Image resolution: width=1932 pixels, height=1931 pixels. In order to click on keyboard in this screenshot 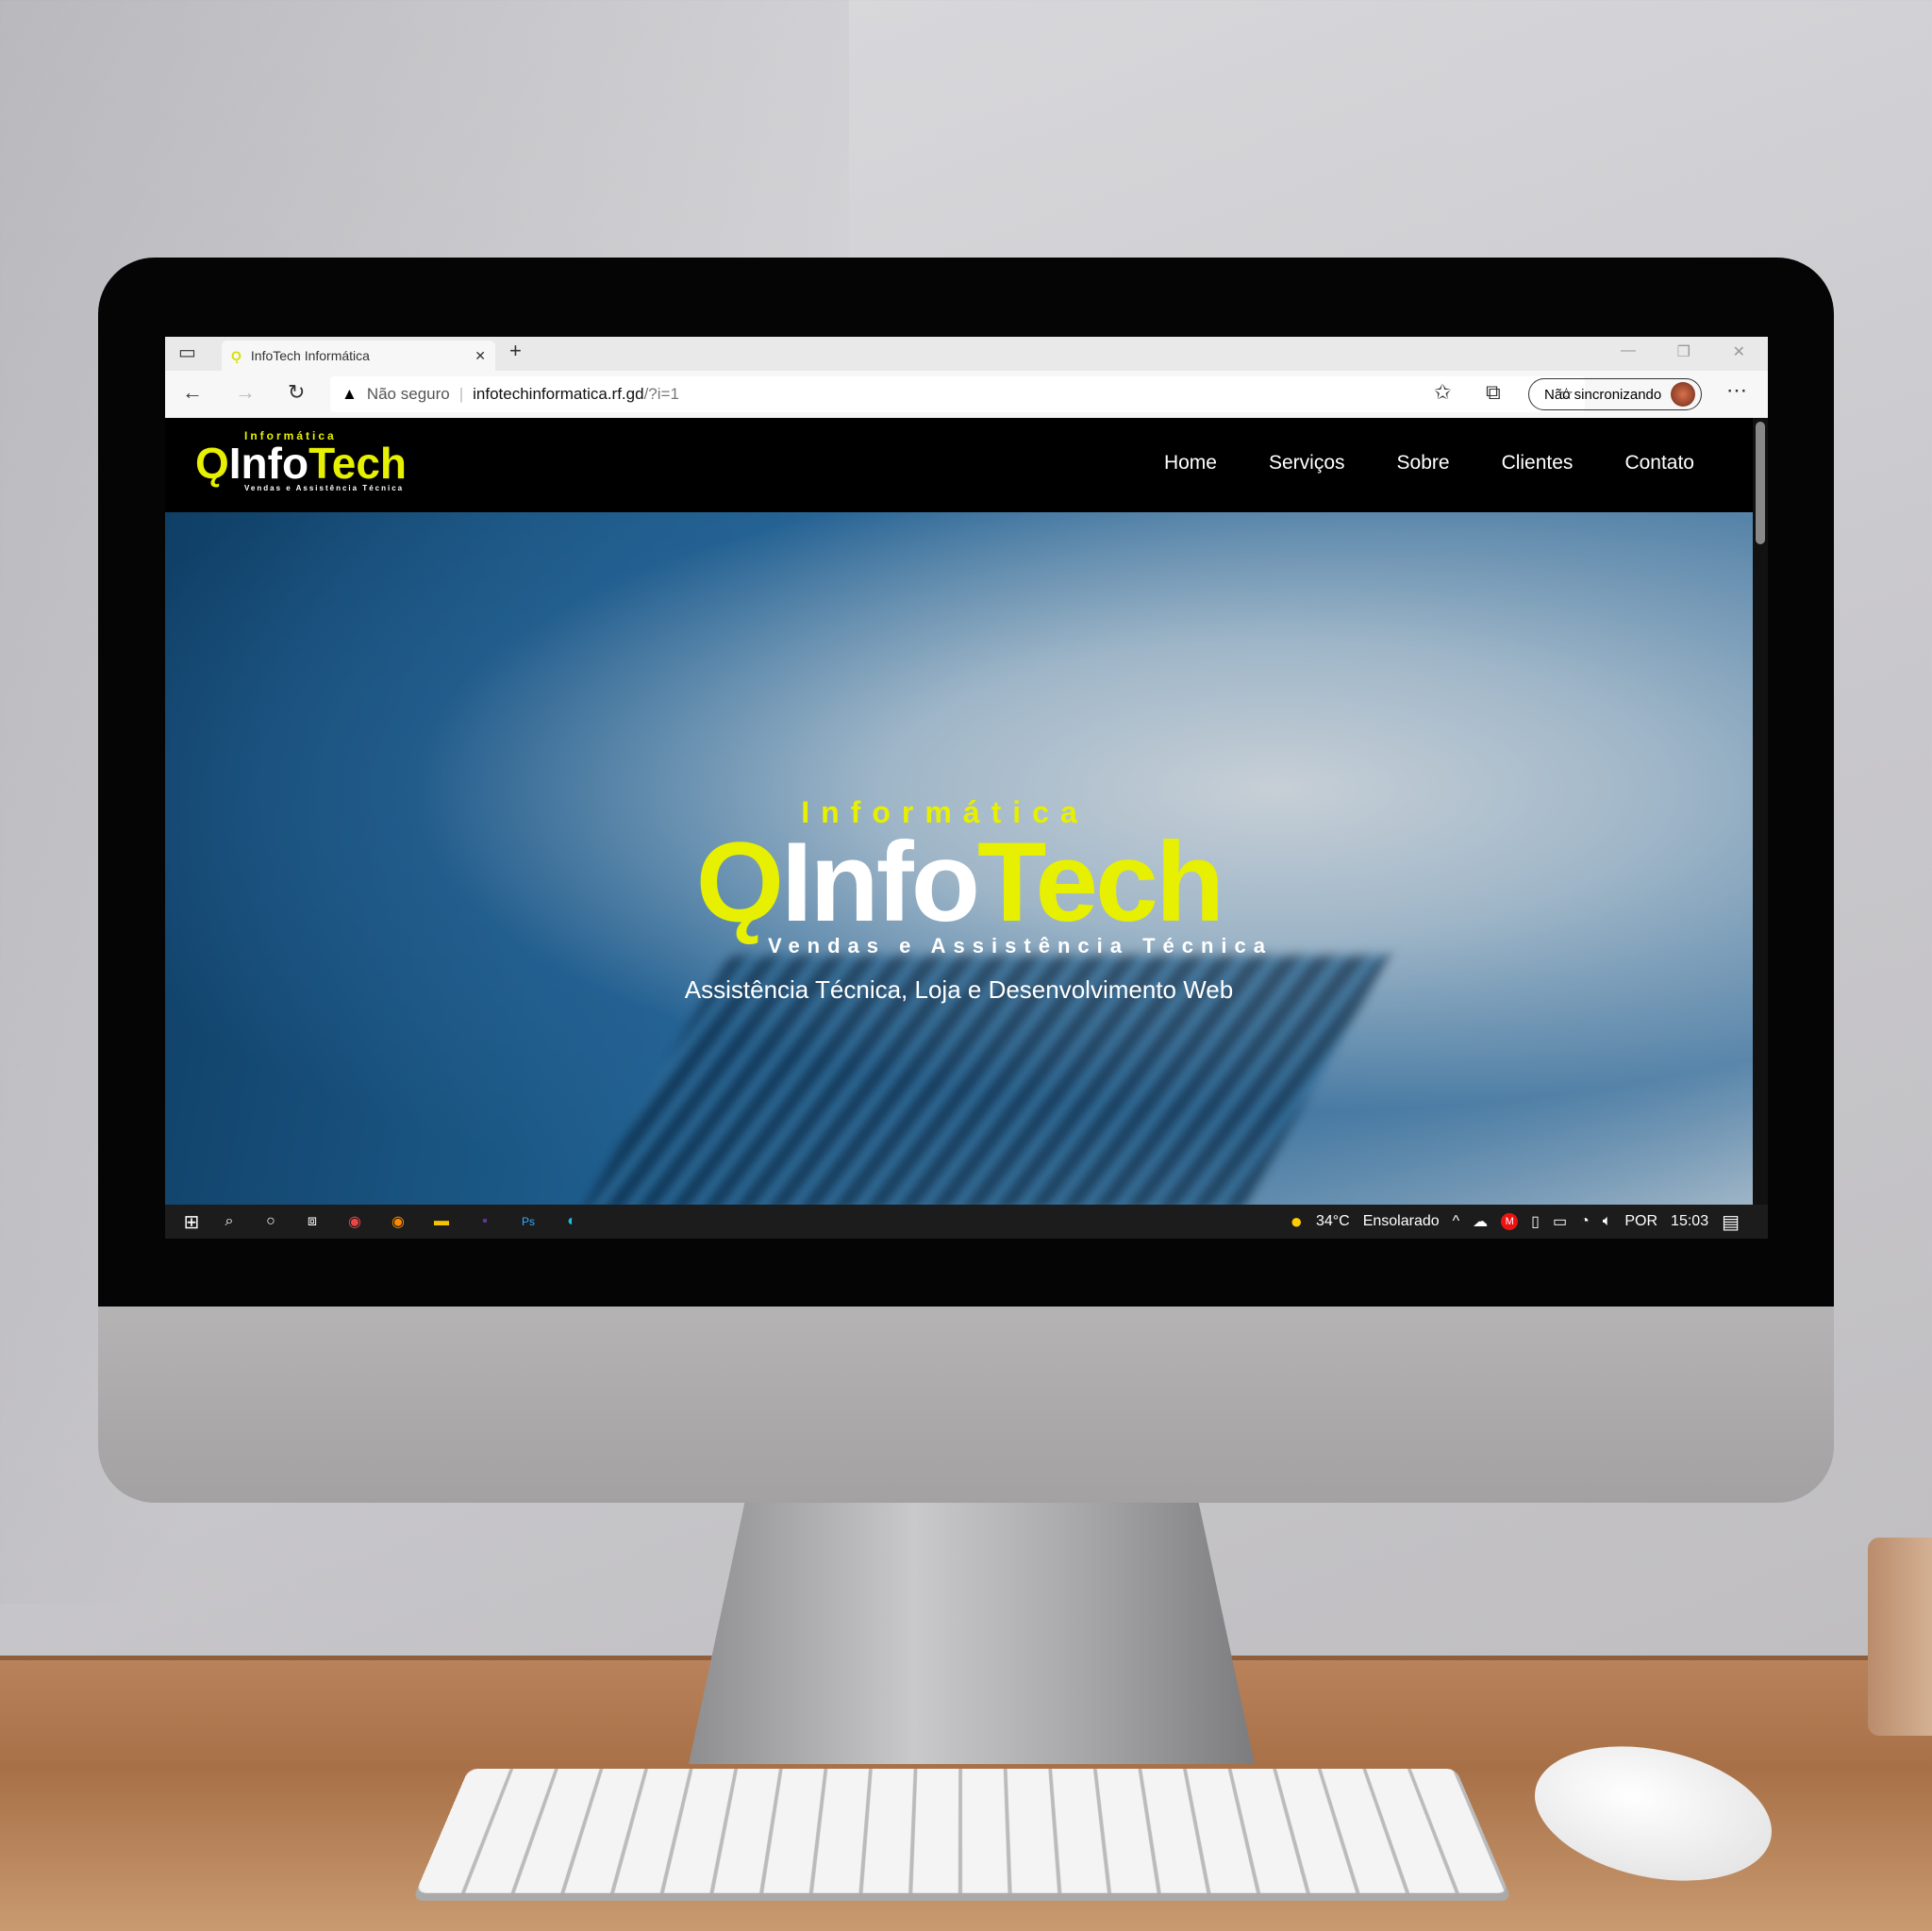, I will do `click(962, 1830)`.